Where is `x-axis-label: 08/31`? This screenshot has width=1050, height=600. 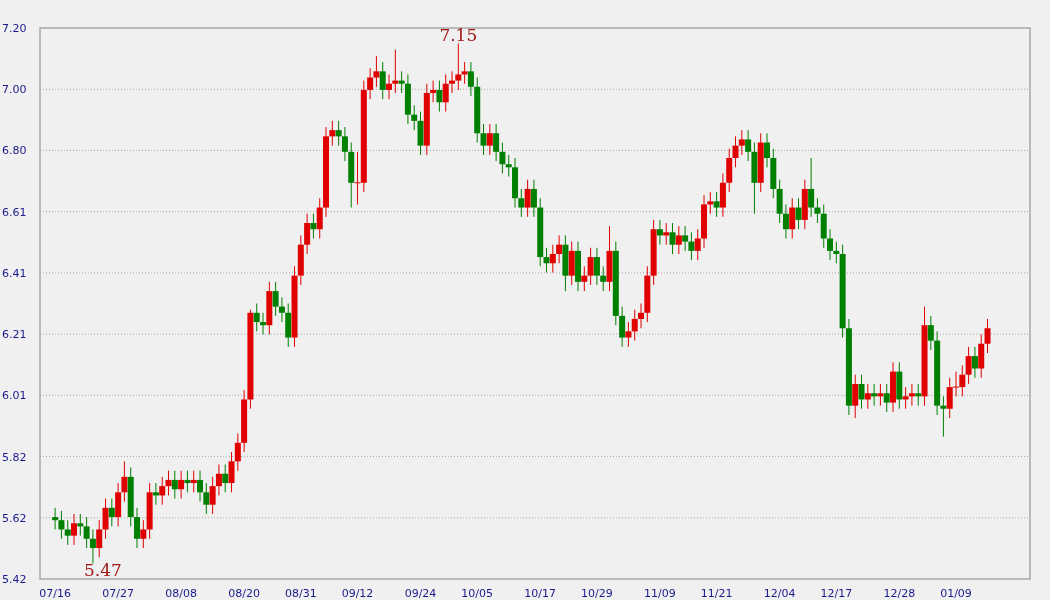 x-axis-label: 08/31 is located at coordinates (300, 593).